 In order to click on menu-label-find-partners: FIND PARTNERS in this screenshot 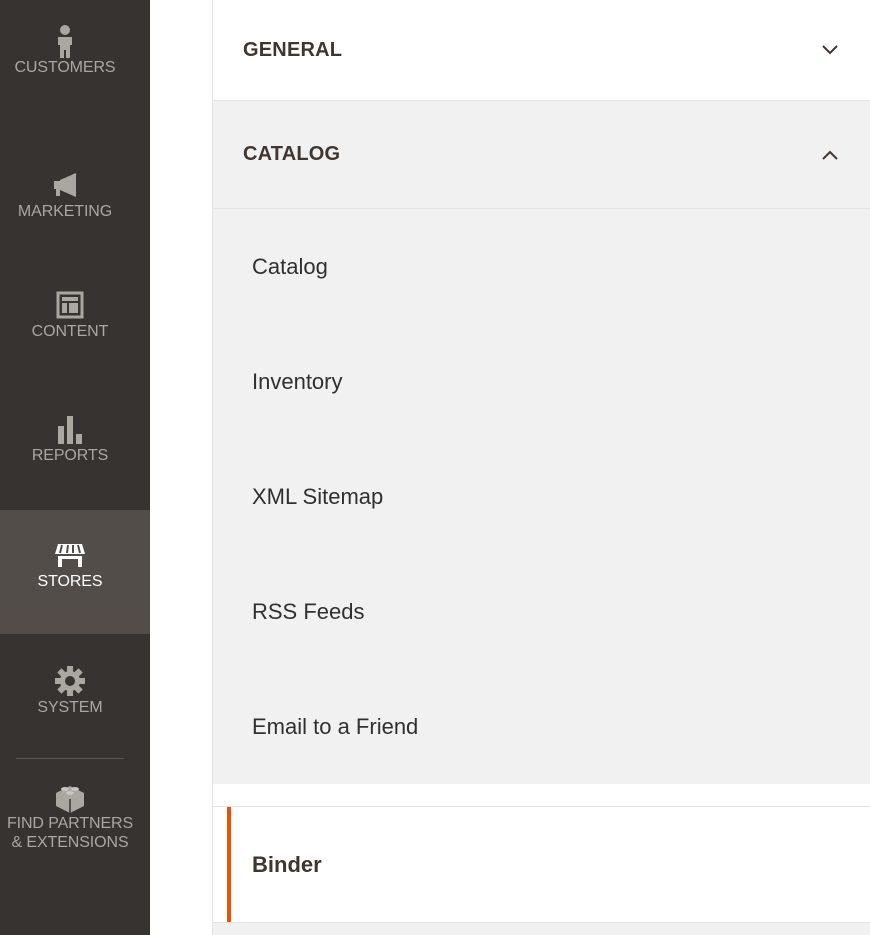, I will do `click(70, 823)`.